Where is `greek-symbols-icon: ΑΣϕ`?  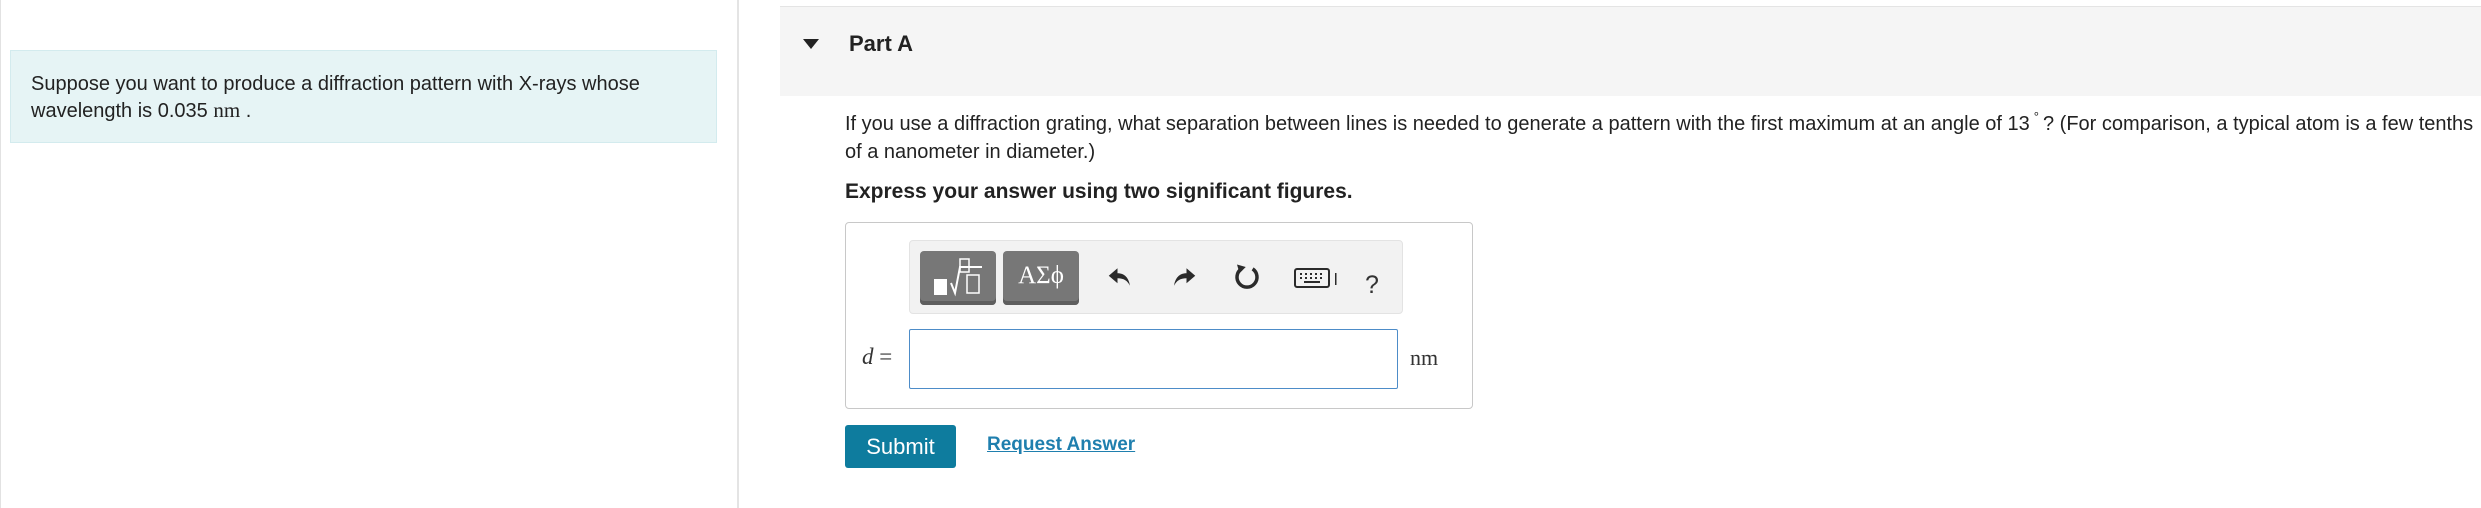 greek-symbols-icon: ΑΣϕ is located at coordinates (1041, 275).